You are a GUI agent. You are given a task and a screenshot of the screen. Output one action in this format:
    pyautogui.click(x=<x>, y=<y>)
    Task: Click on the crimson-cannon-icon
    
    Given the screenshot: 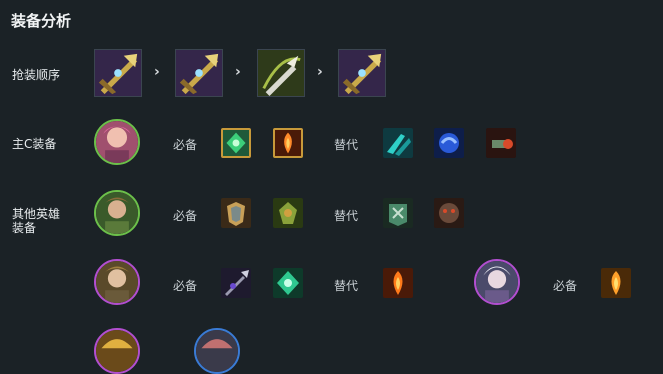 What is the action you would take?
    pyautogui.click(x=501, y=143)
    